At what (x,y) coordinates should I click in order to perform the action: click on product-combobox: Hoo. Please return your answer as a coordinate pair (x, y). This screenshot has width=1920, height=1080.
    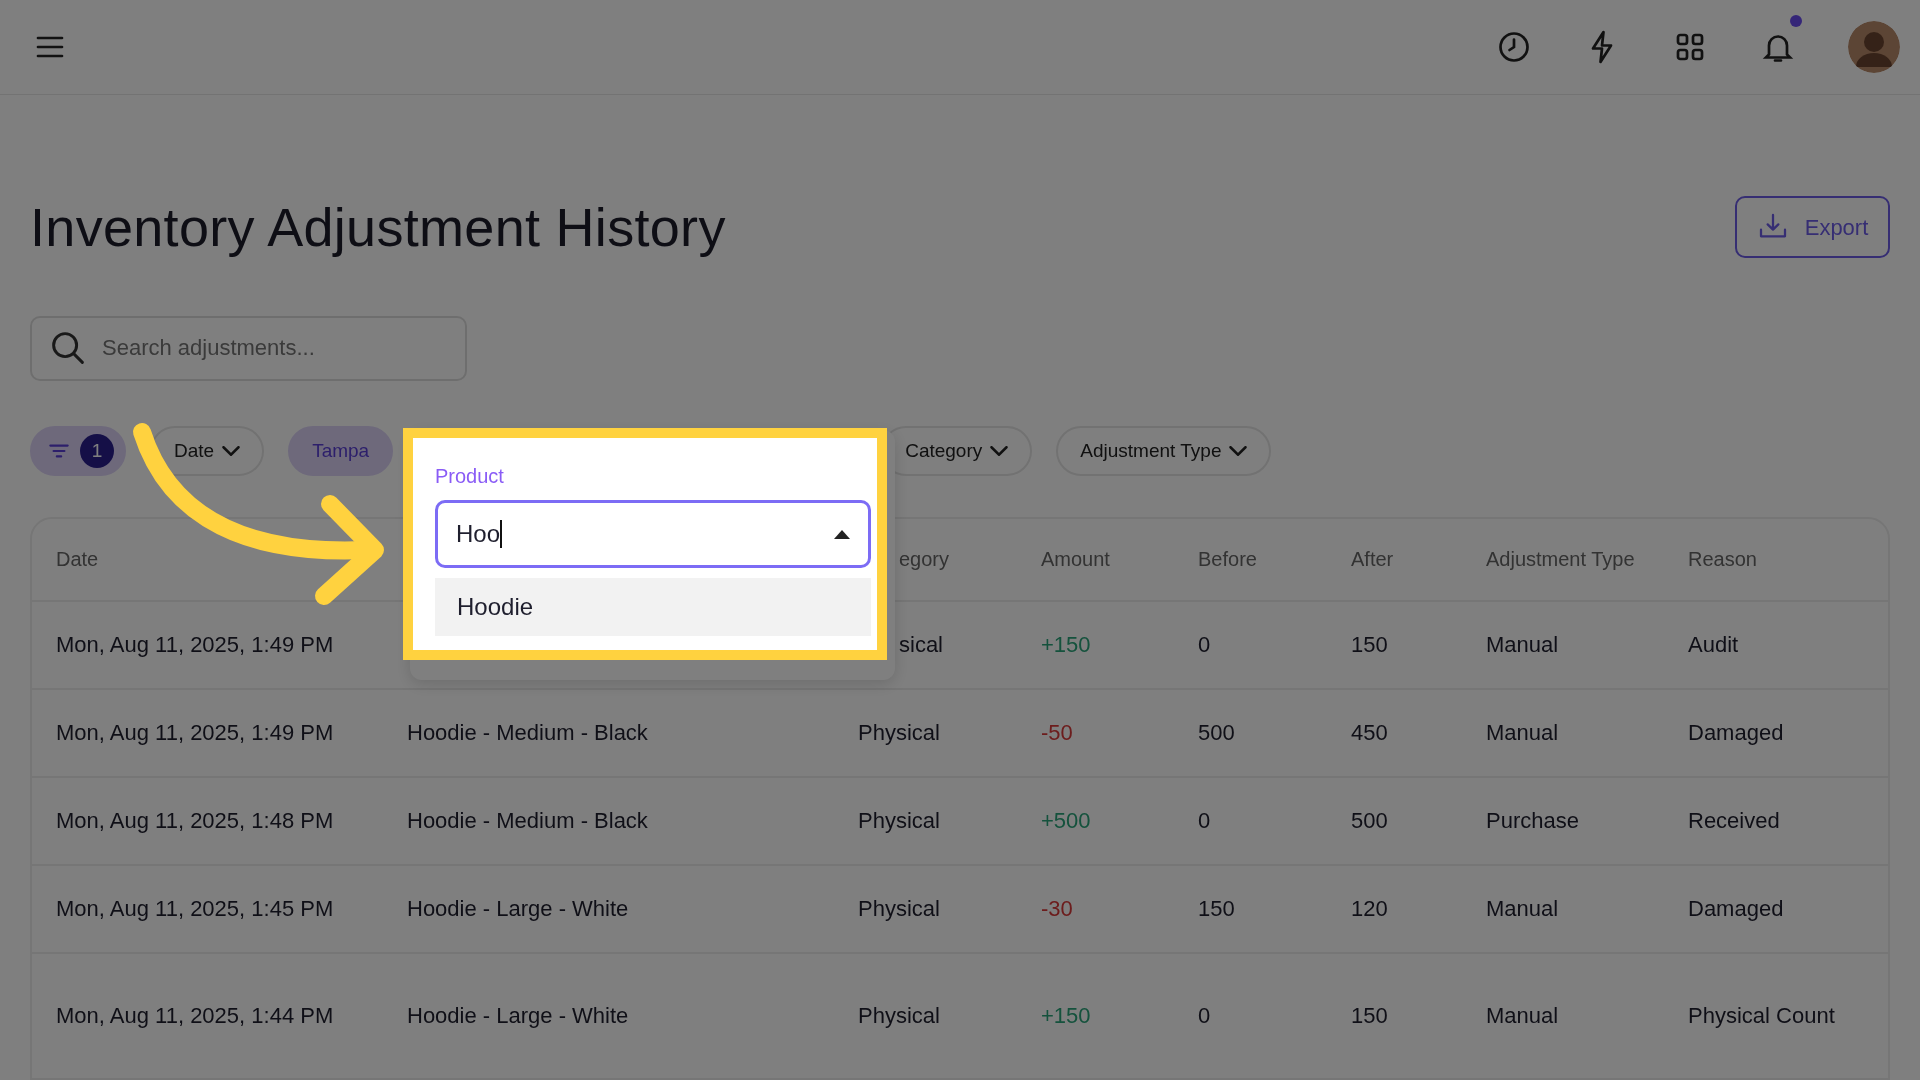
    Looking at the image, I should click on (653, 534).